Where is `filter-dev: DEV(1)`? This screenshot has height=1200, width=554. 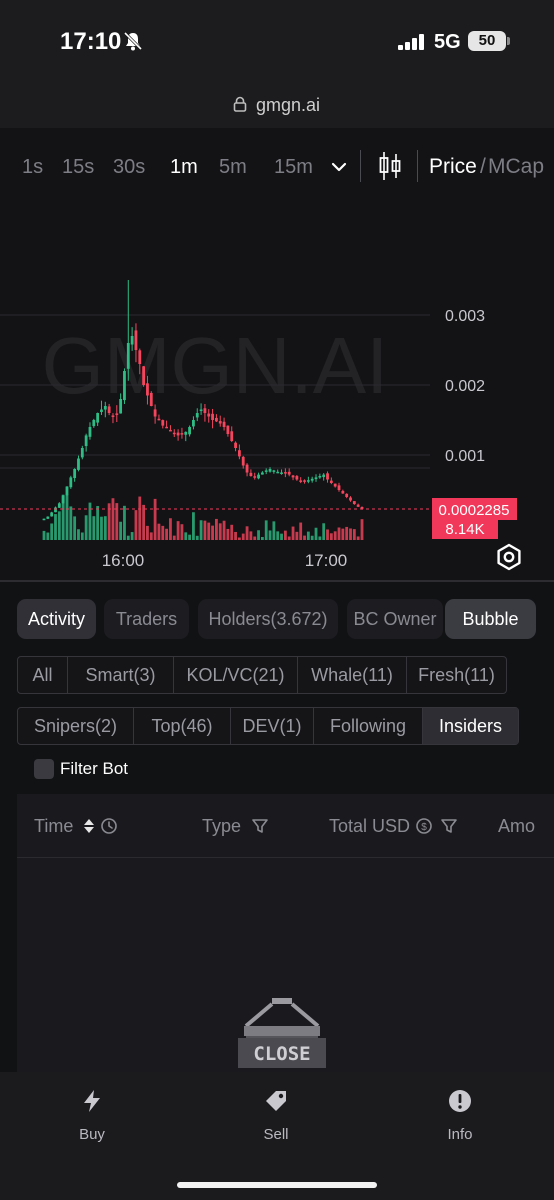
filter-dev: DEV(1) is located at coordinates (272, 726).